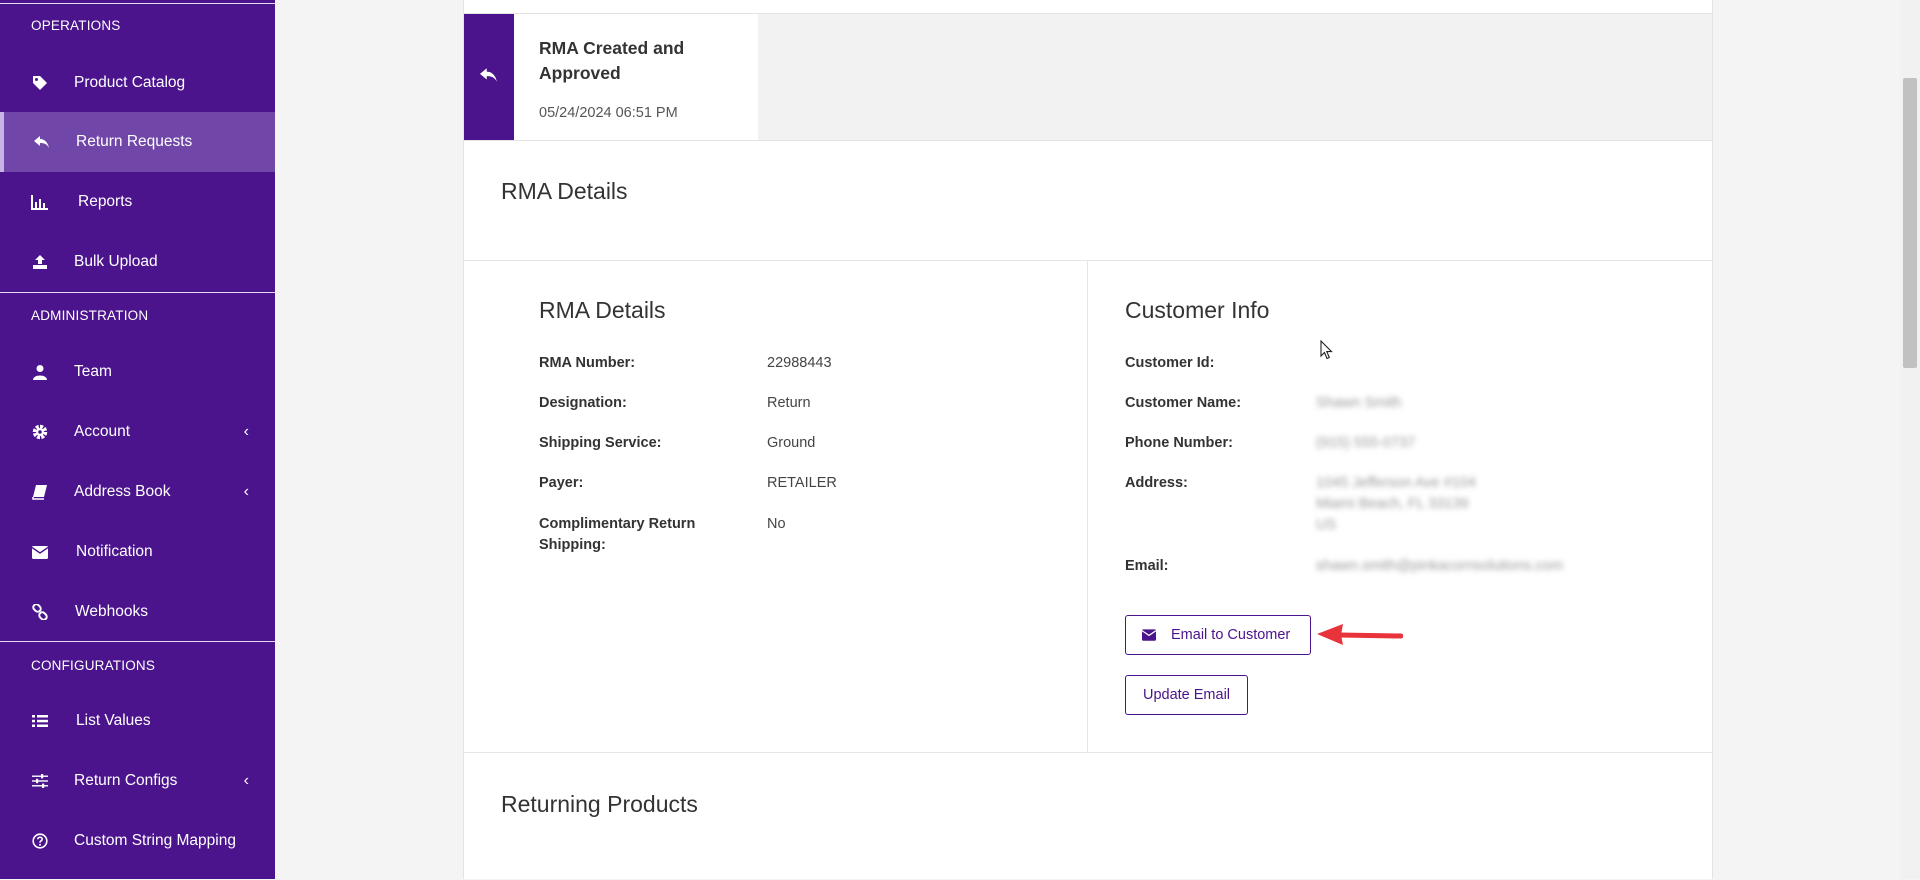  What do you see at coordinates (1179, 443) in the screenshot?
I see `phone-number-label: Phone Number:` at bounding box center [1179, 443].